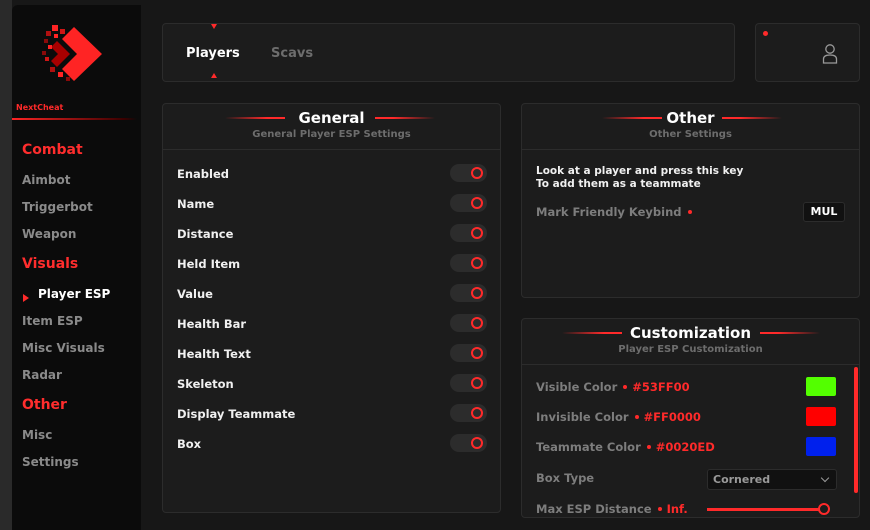 The height and width of the screenshot is (530, 870). What do you see at coordinates (42, 375) in the screenshot?
I see `nav-item-radar: Radar` at bounding box center [42, 375].